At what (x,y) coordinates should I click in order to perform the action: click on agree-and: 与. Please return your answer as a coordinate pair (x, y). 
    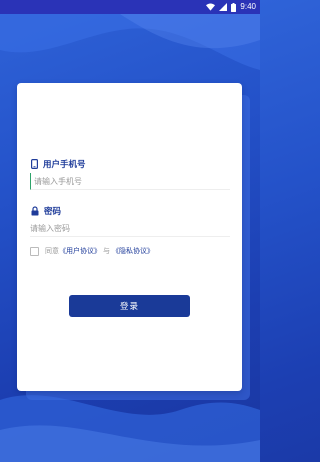
    Looking at the image, I should click on (106, 251).